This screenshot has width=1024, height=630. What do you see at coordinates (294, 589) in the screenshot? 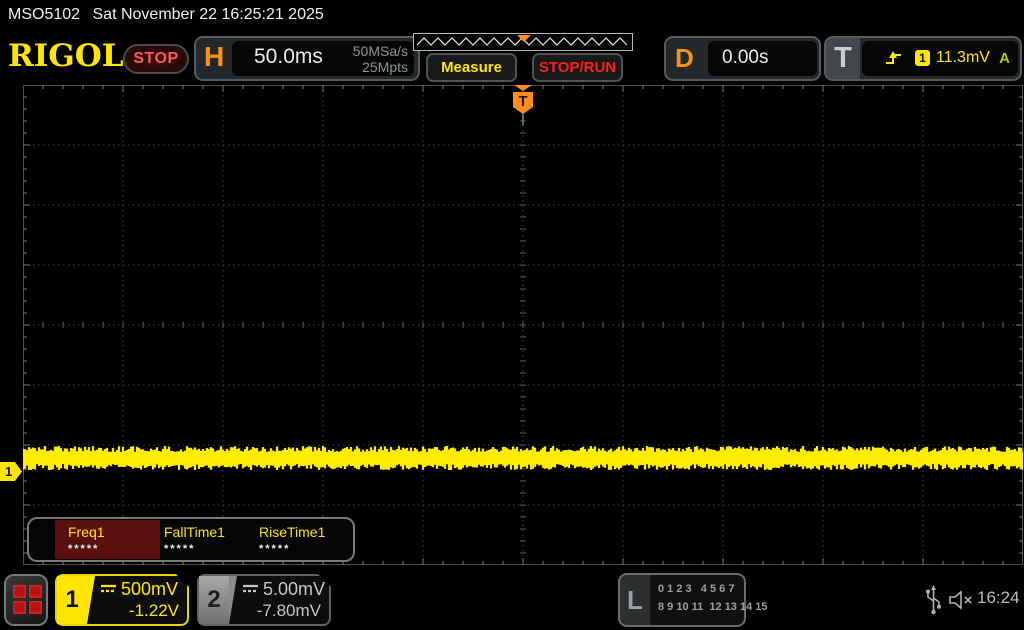
I see `channel2-scale: 5.00mV` at bounding box center [294, 589].